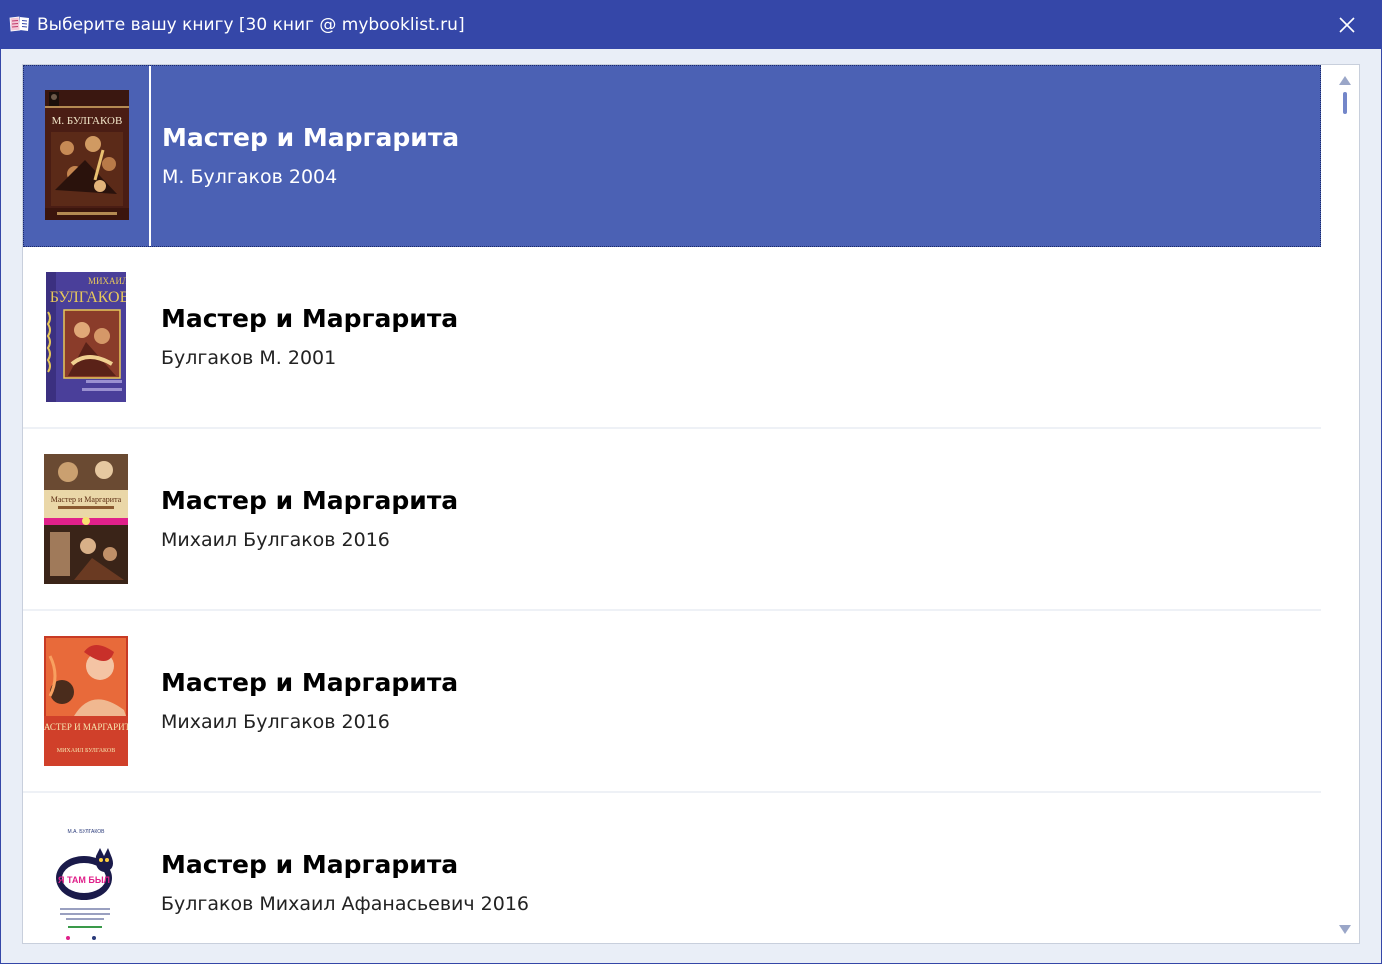 Image resolution: width=1382 pixels, height=964 pixels. Describe the element at coordinates (87, 832) in the screenshot. I see `cover-top-text: М.А. БУЛГАКОВ` at that location.